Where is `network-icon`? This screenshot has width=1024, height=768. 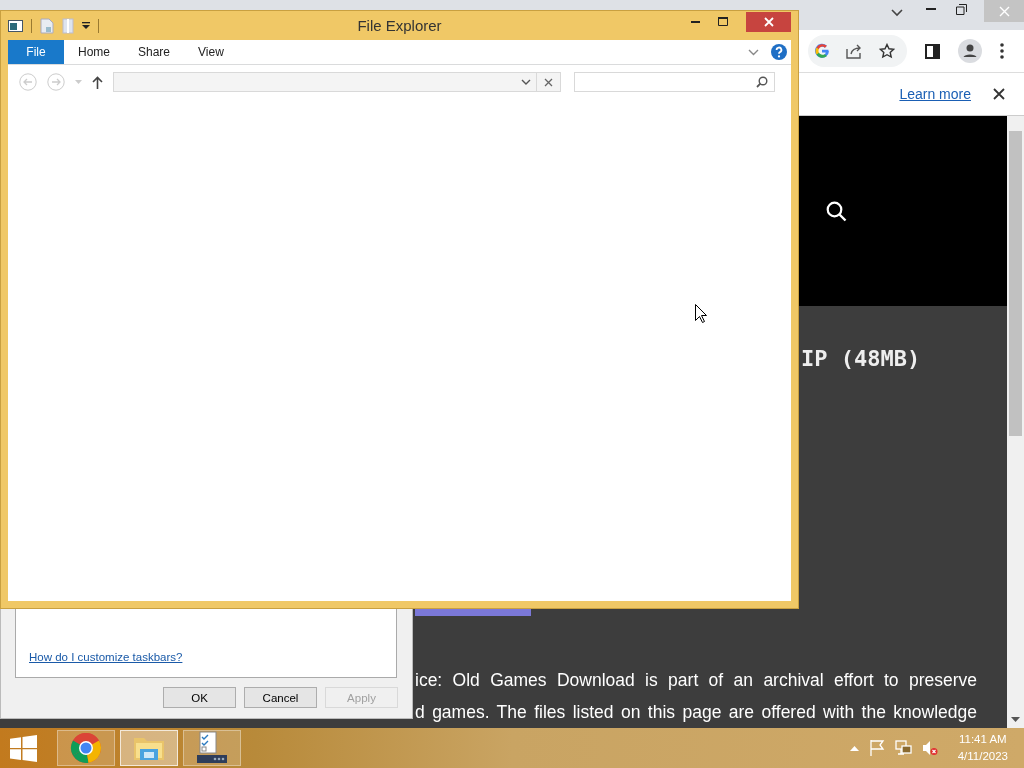 network-icon is located at coordinates (903, 748).